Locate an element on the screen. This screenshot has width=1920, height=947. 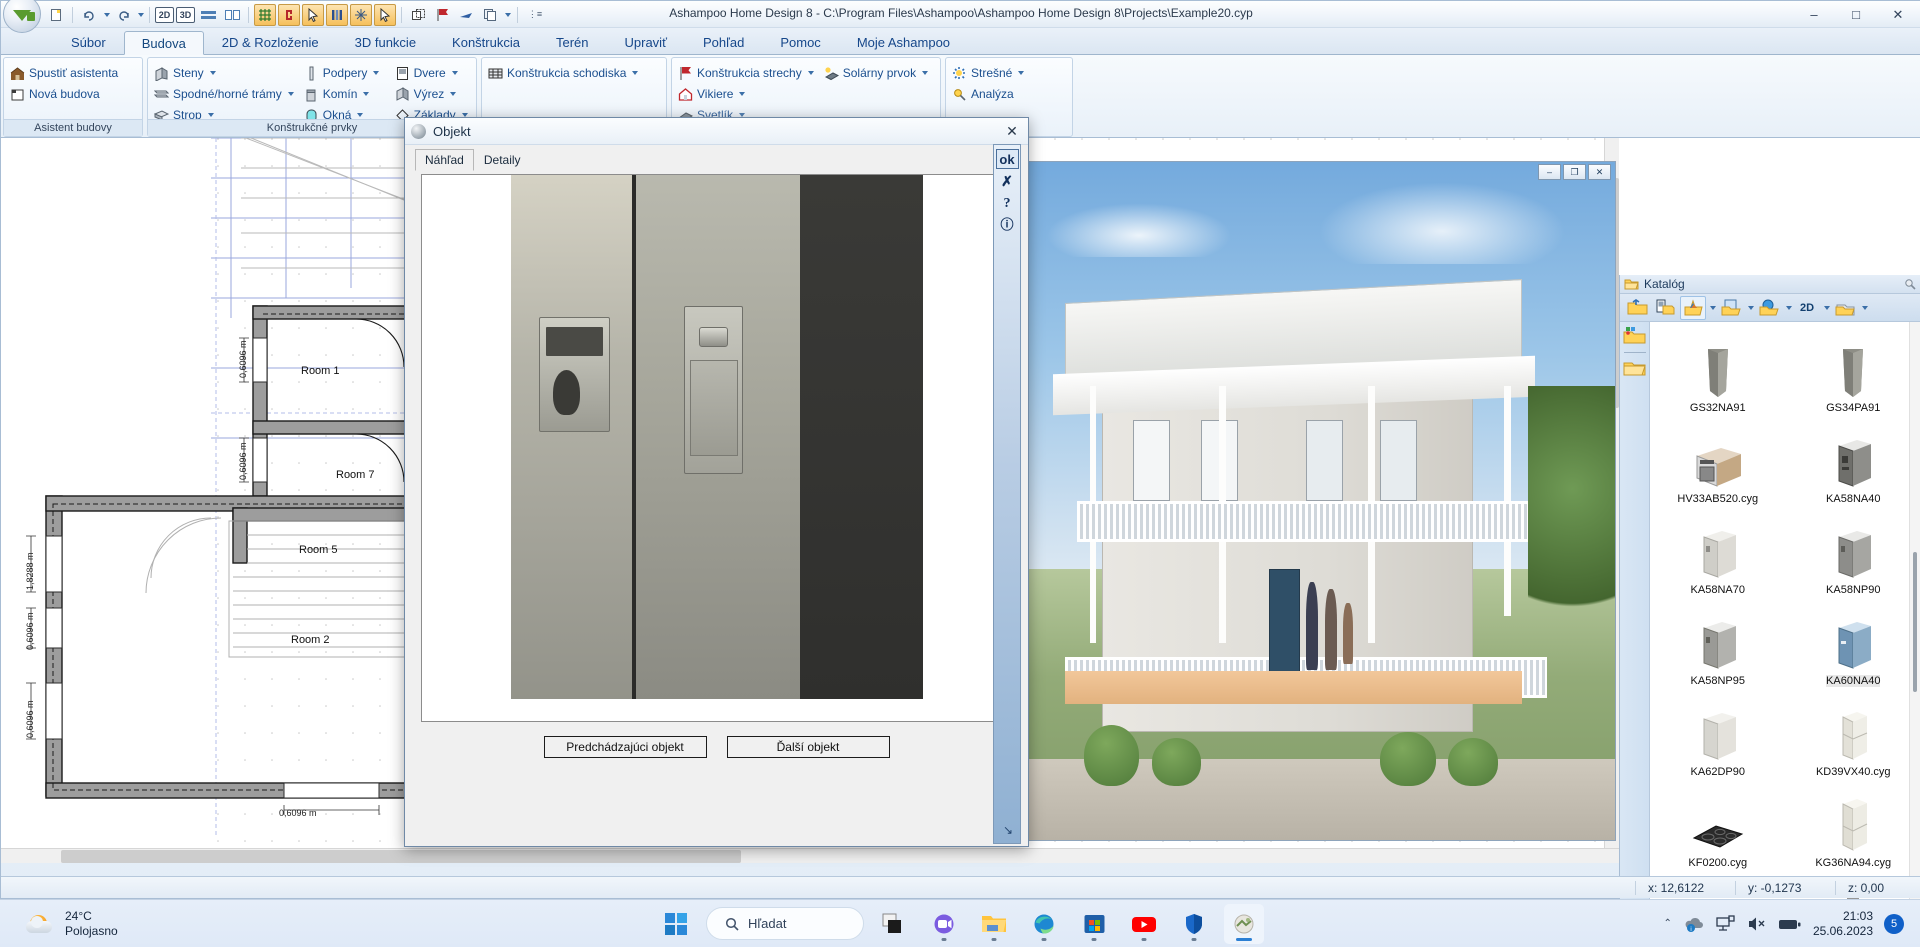
ribbon-item-vikiere: Vikiere is located at coordinates (746, 94).